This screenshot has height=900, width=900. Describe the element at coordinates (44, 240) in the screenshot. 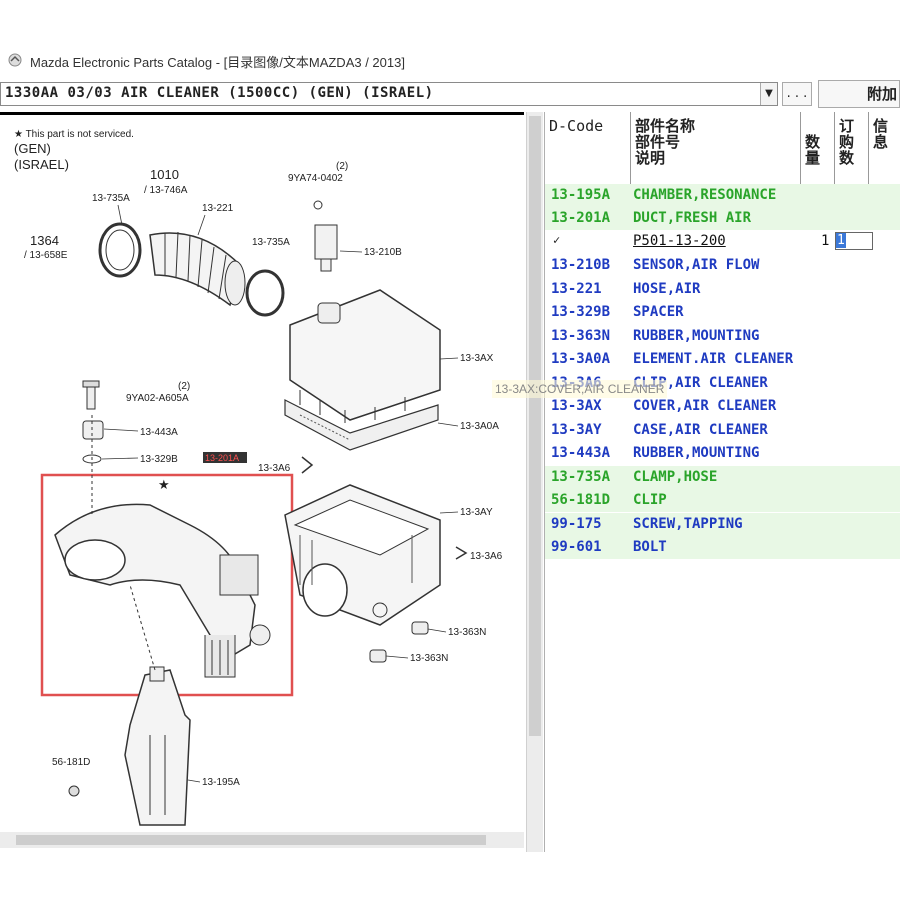

I see `ref-1364-label: 1364` at that location.